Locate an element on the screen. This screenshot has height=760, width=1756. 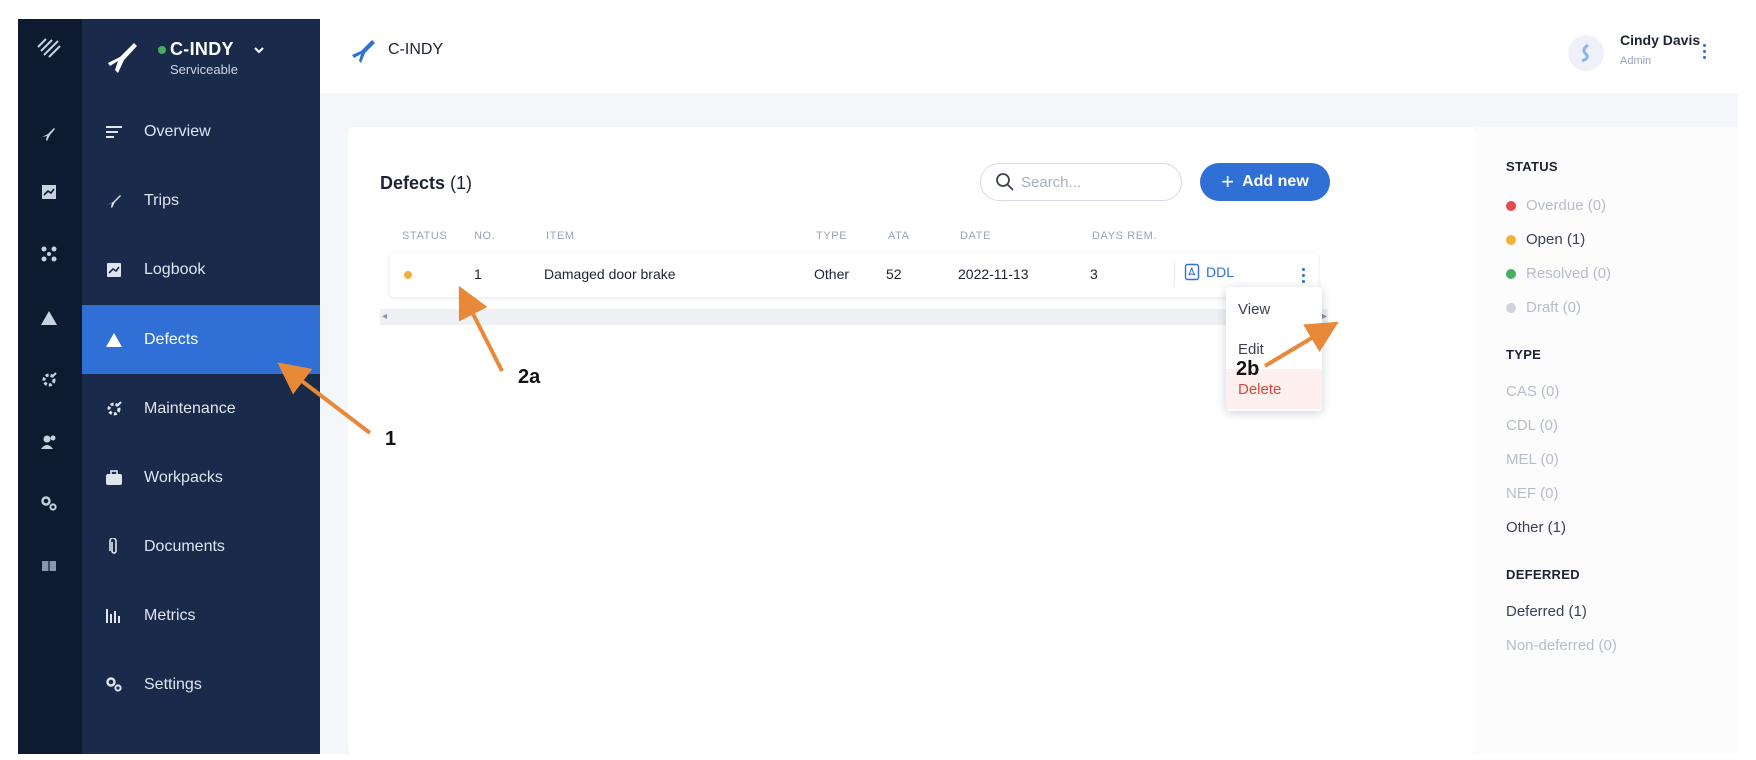
aircraft-icon is located at coordinates (122, 58).